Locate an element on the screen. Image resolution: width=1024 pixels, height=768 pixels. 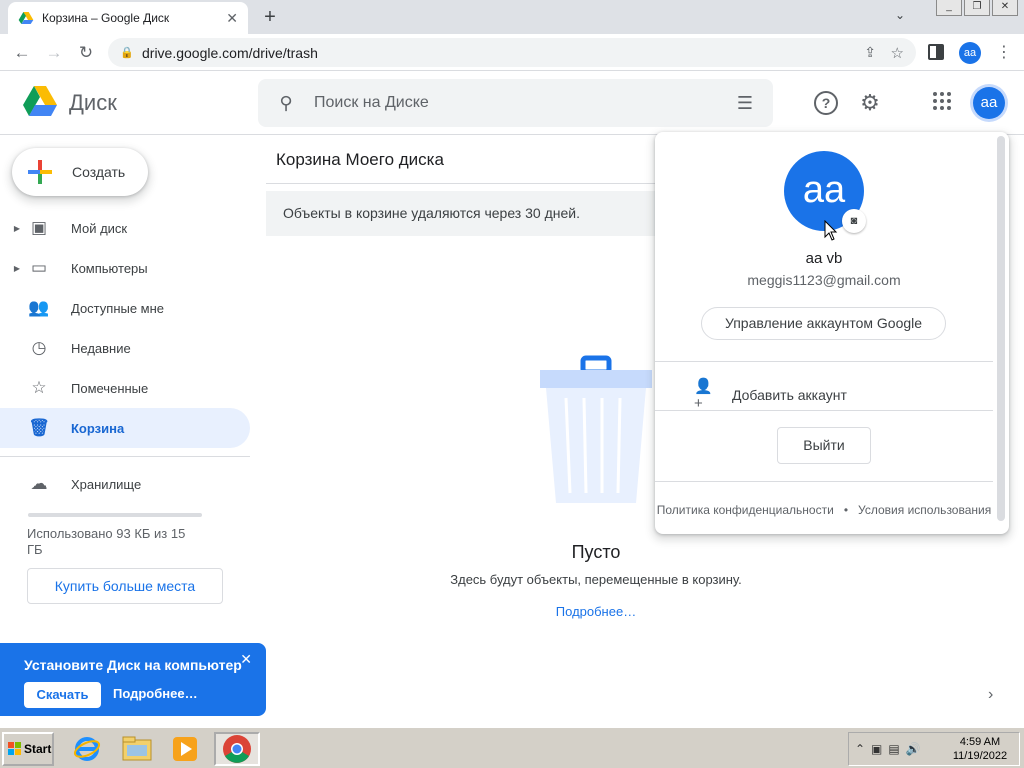
computers-icon: ▭ is located at coordinates (39, 267).